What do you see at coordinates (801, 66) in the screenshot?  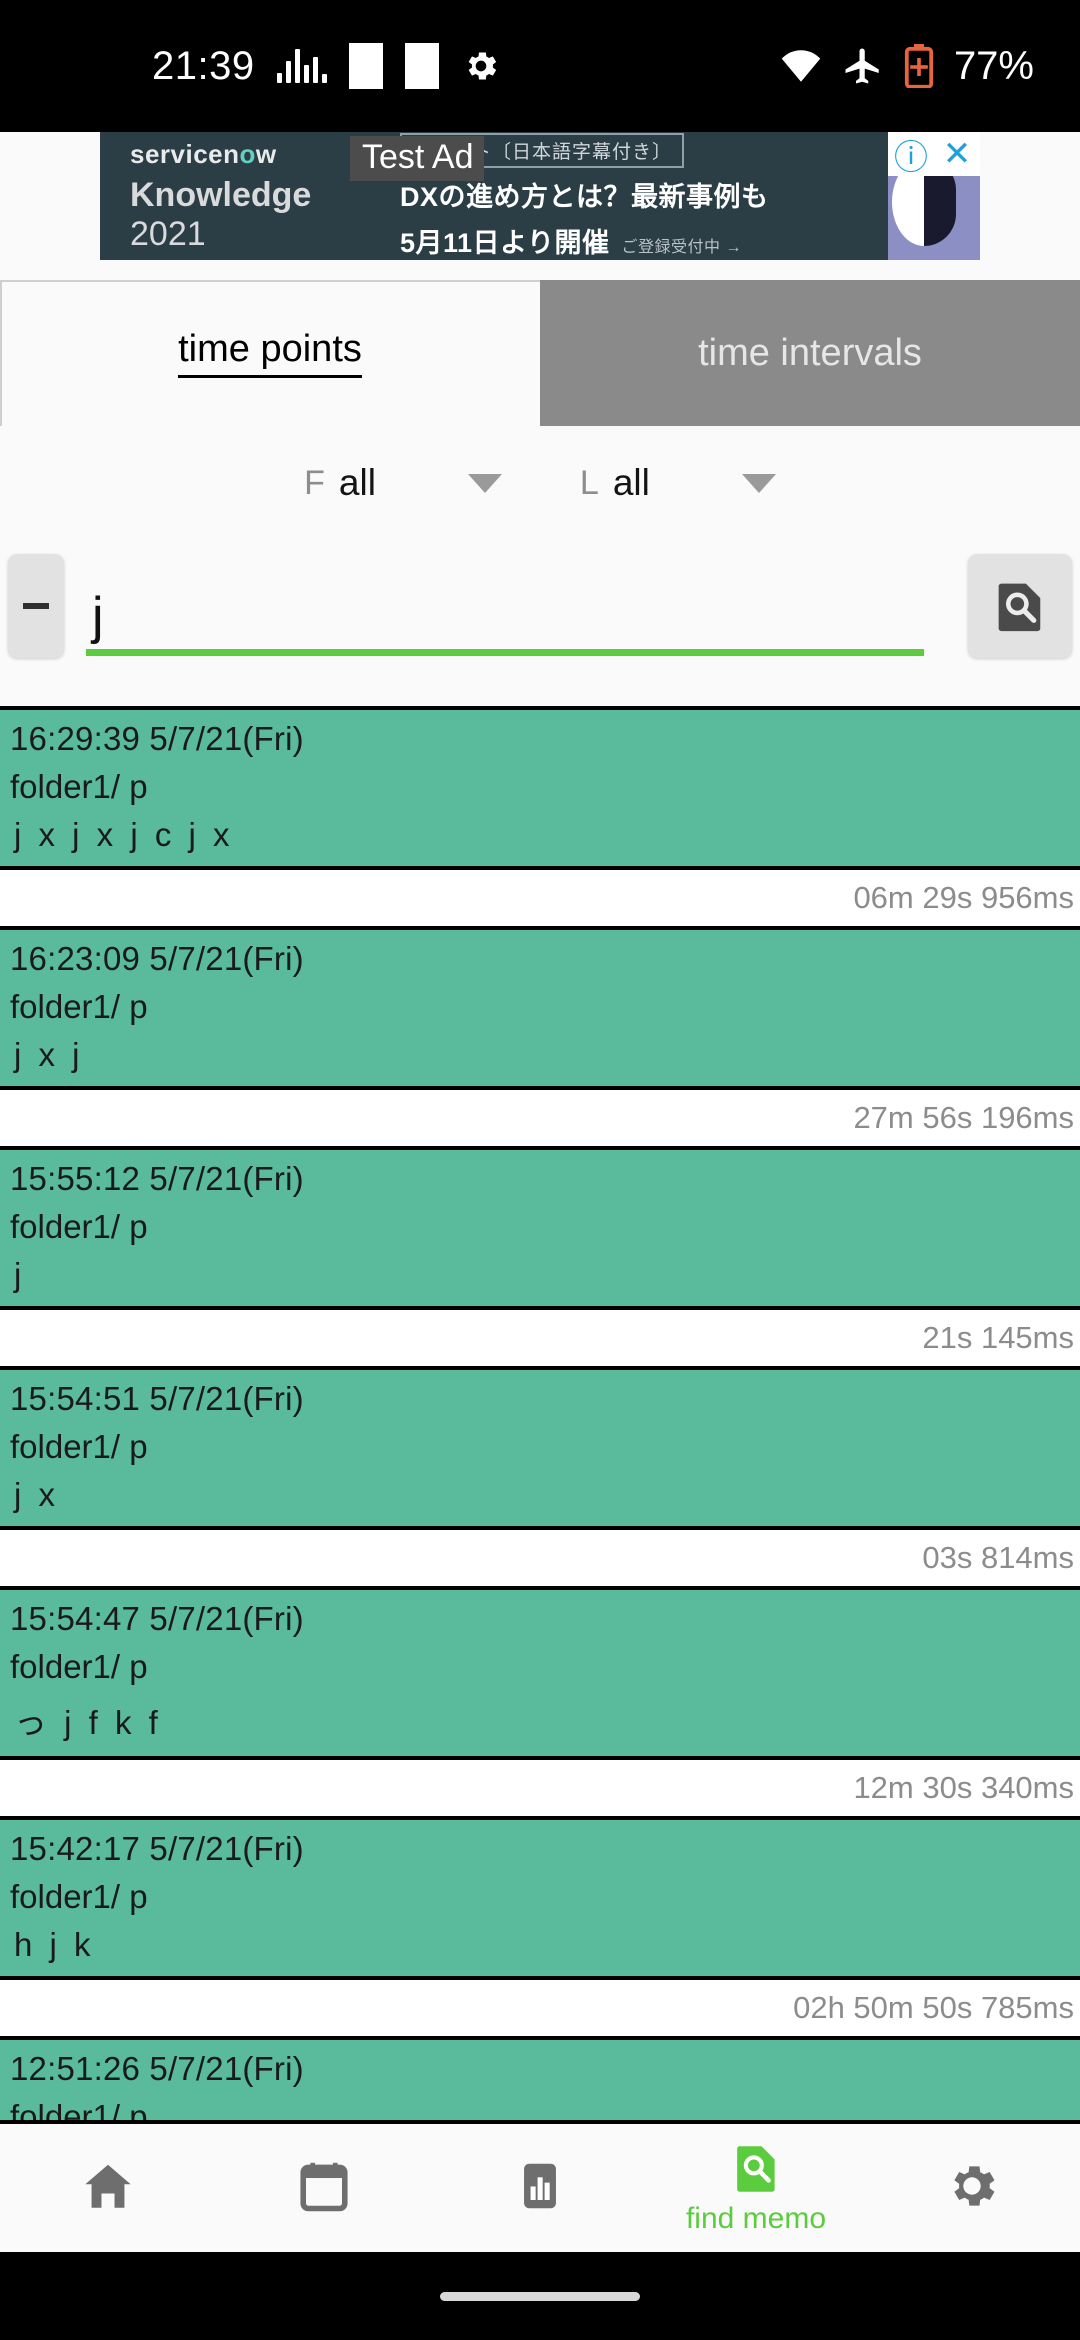 I see `wifi-icon` at bounding box center [801, 66].